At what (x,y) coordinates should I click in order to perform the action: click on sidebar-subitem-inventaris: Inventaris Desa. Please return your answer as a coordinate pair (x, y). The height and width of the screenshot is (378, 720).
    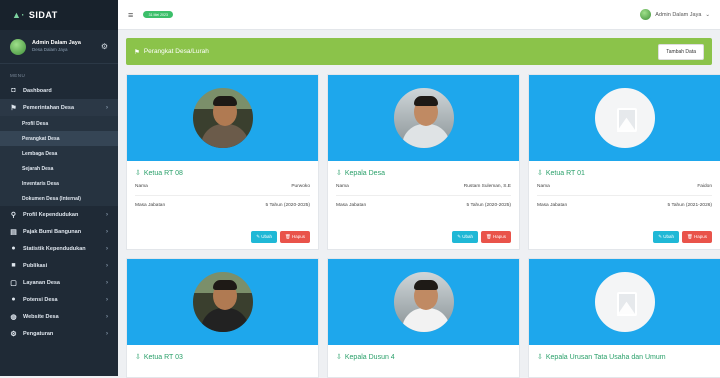
    Looking at the image, I should click on (59, 183).